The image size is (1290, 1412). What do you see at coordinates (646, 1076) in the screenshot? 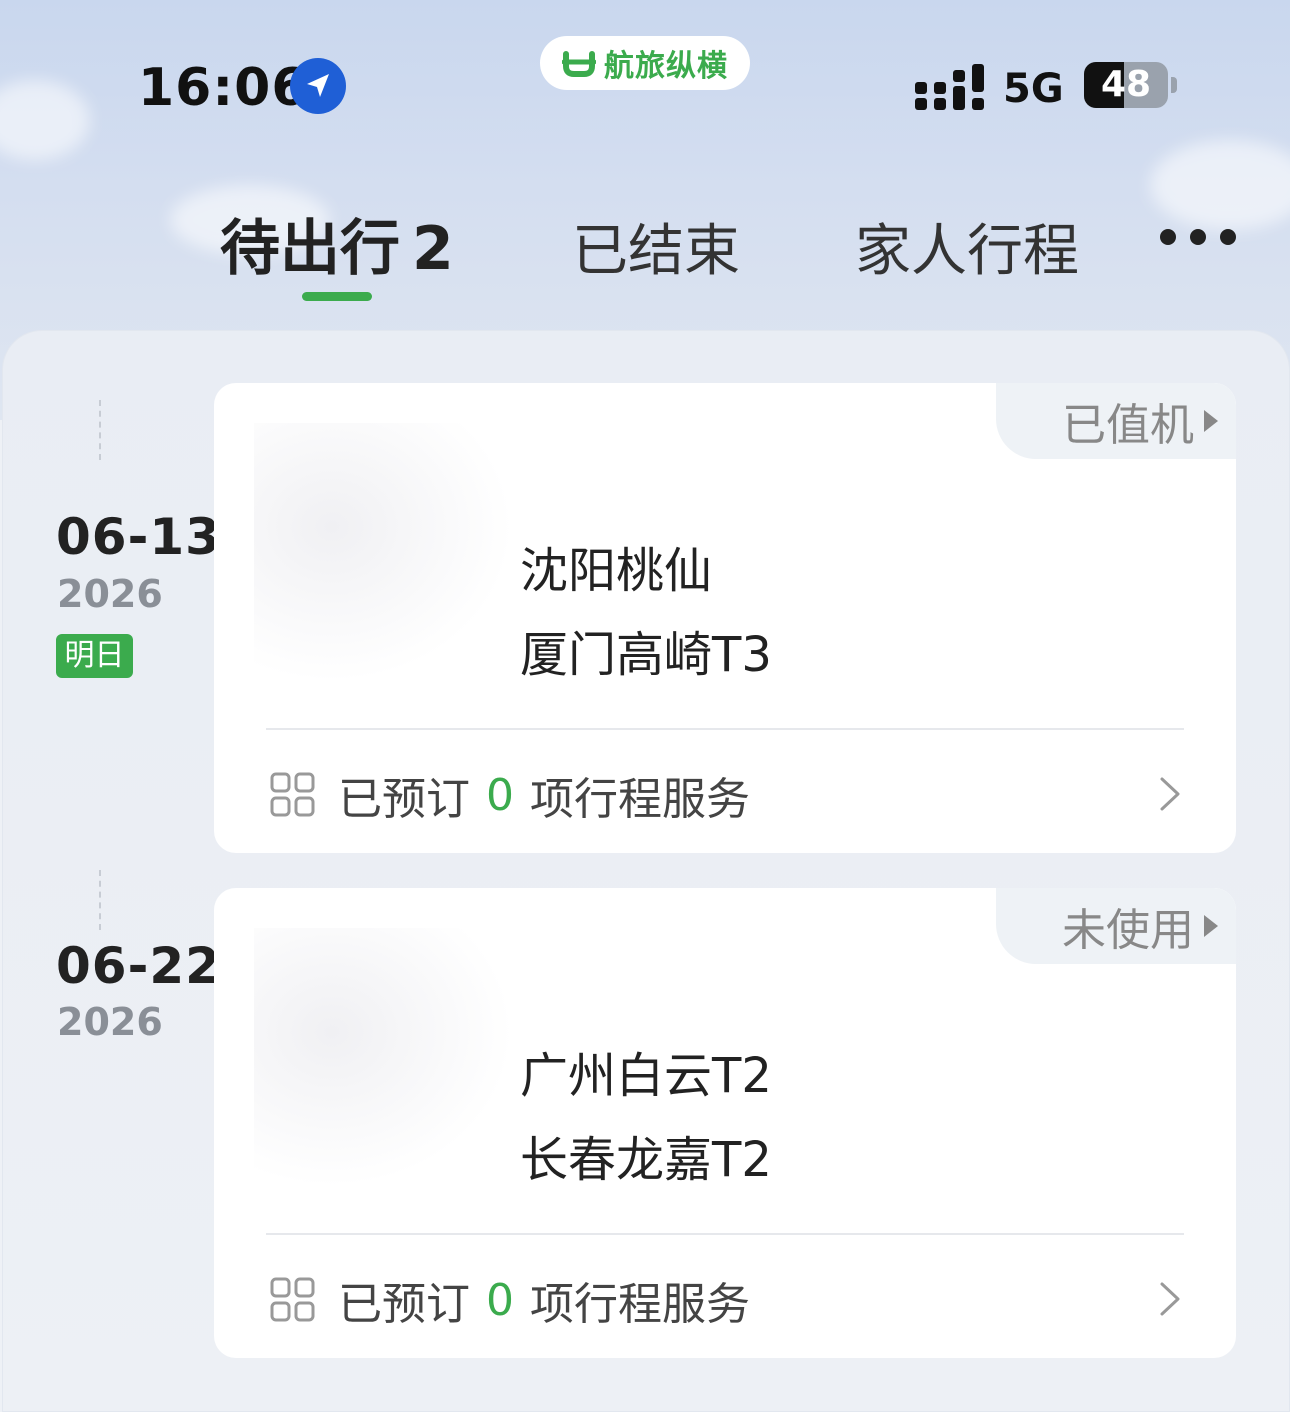
I see `departure-airport: 广州白云T2` at bounding box center [646, 1076].